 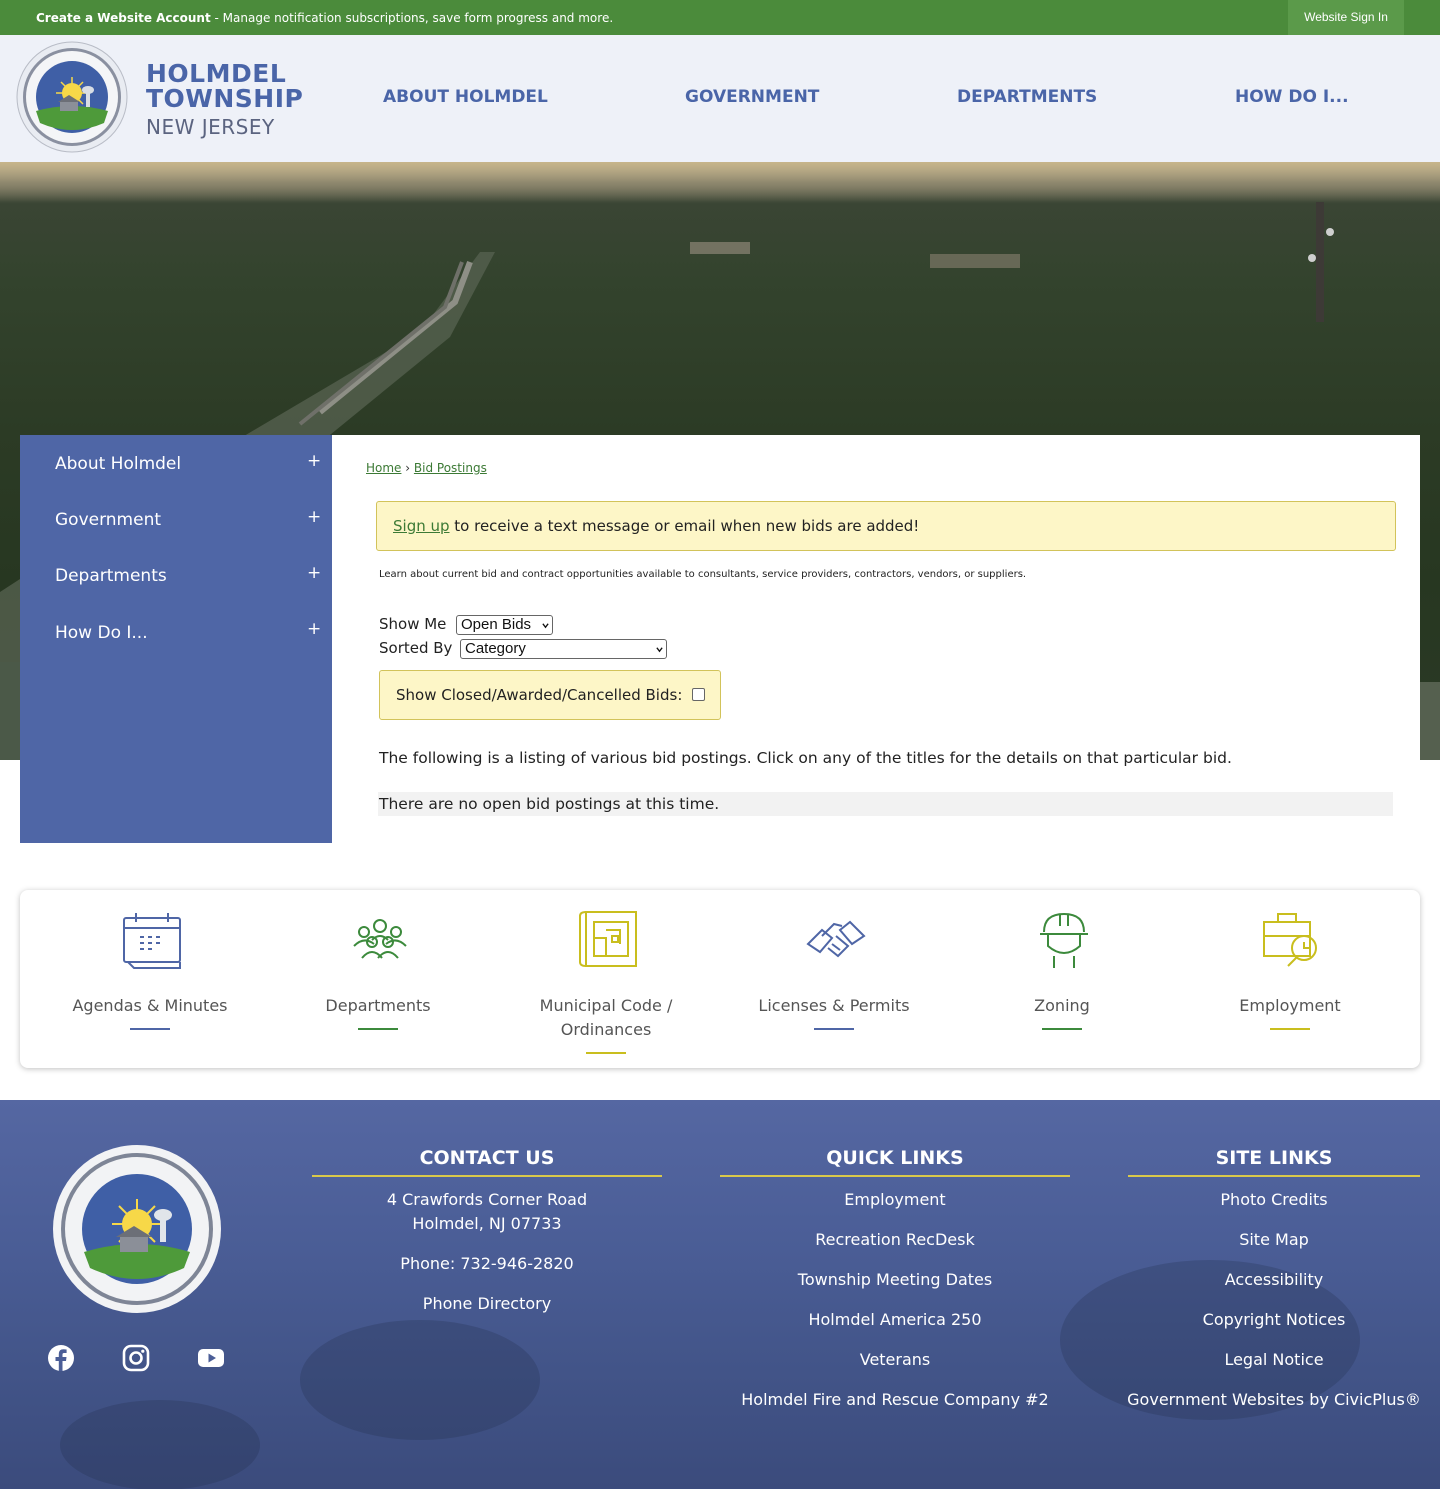 I want to click on quick-link-agendas-minutes: Agendas & Minutes, so click(x=150, y=979).